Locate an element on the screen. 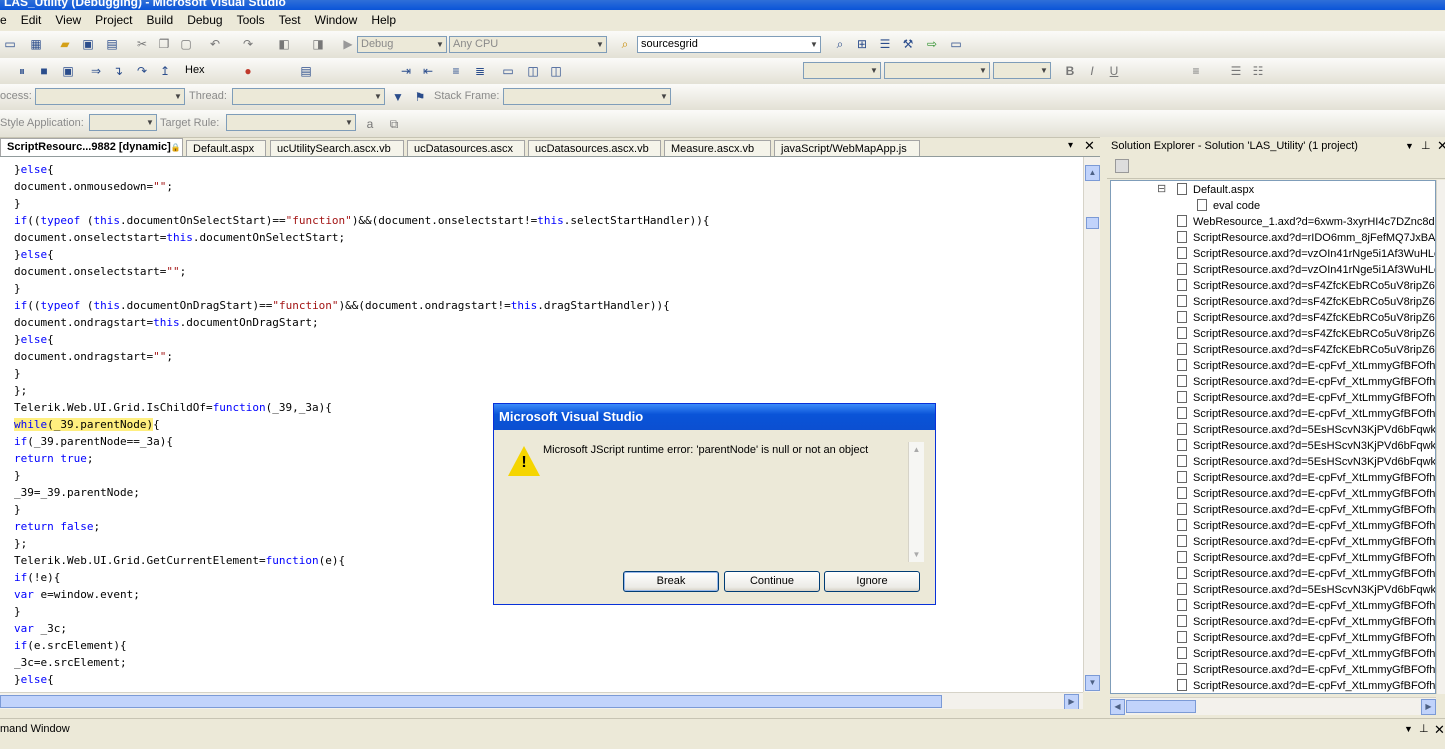 The height and width of the screenshot is (749, 1445). undo-icon: ↶ is located at coordinates (215, 44).